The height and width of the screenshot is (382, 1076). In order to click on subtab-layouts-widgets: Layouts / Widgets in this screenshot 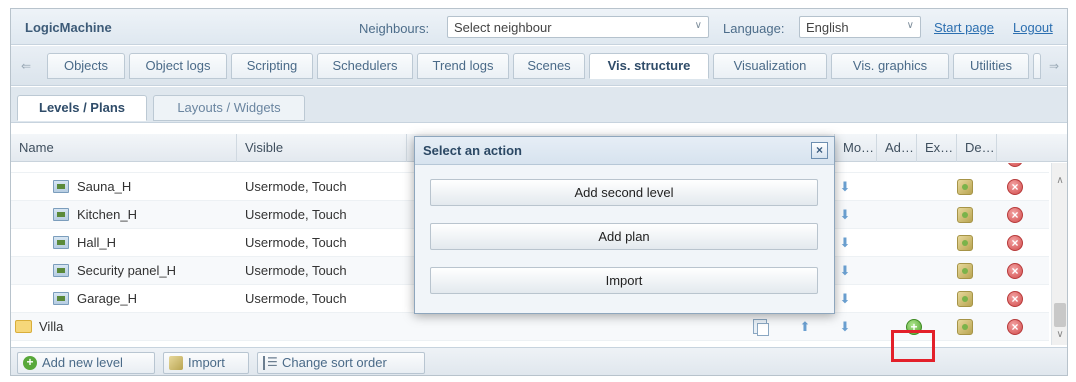, I will do `click(229, 108)`.